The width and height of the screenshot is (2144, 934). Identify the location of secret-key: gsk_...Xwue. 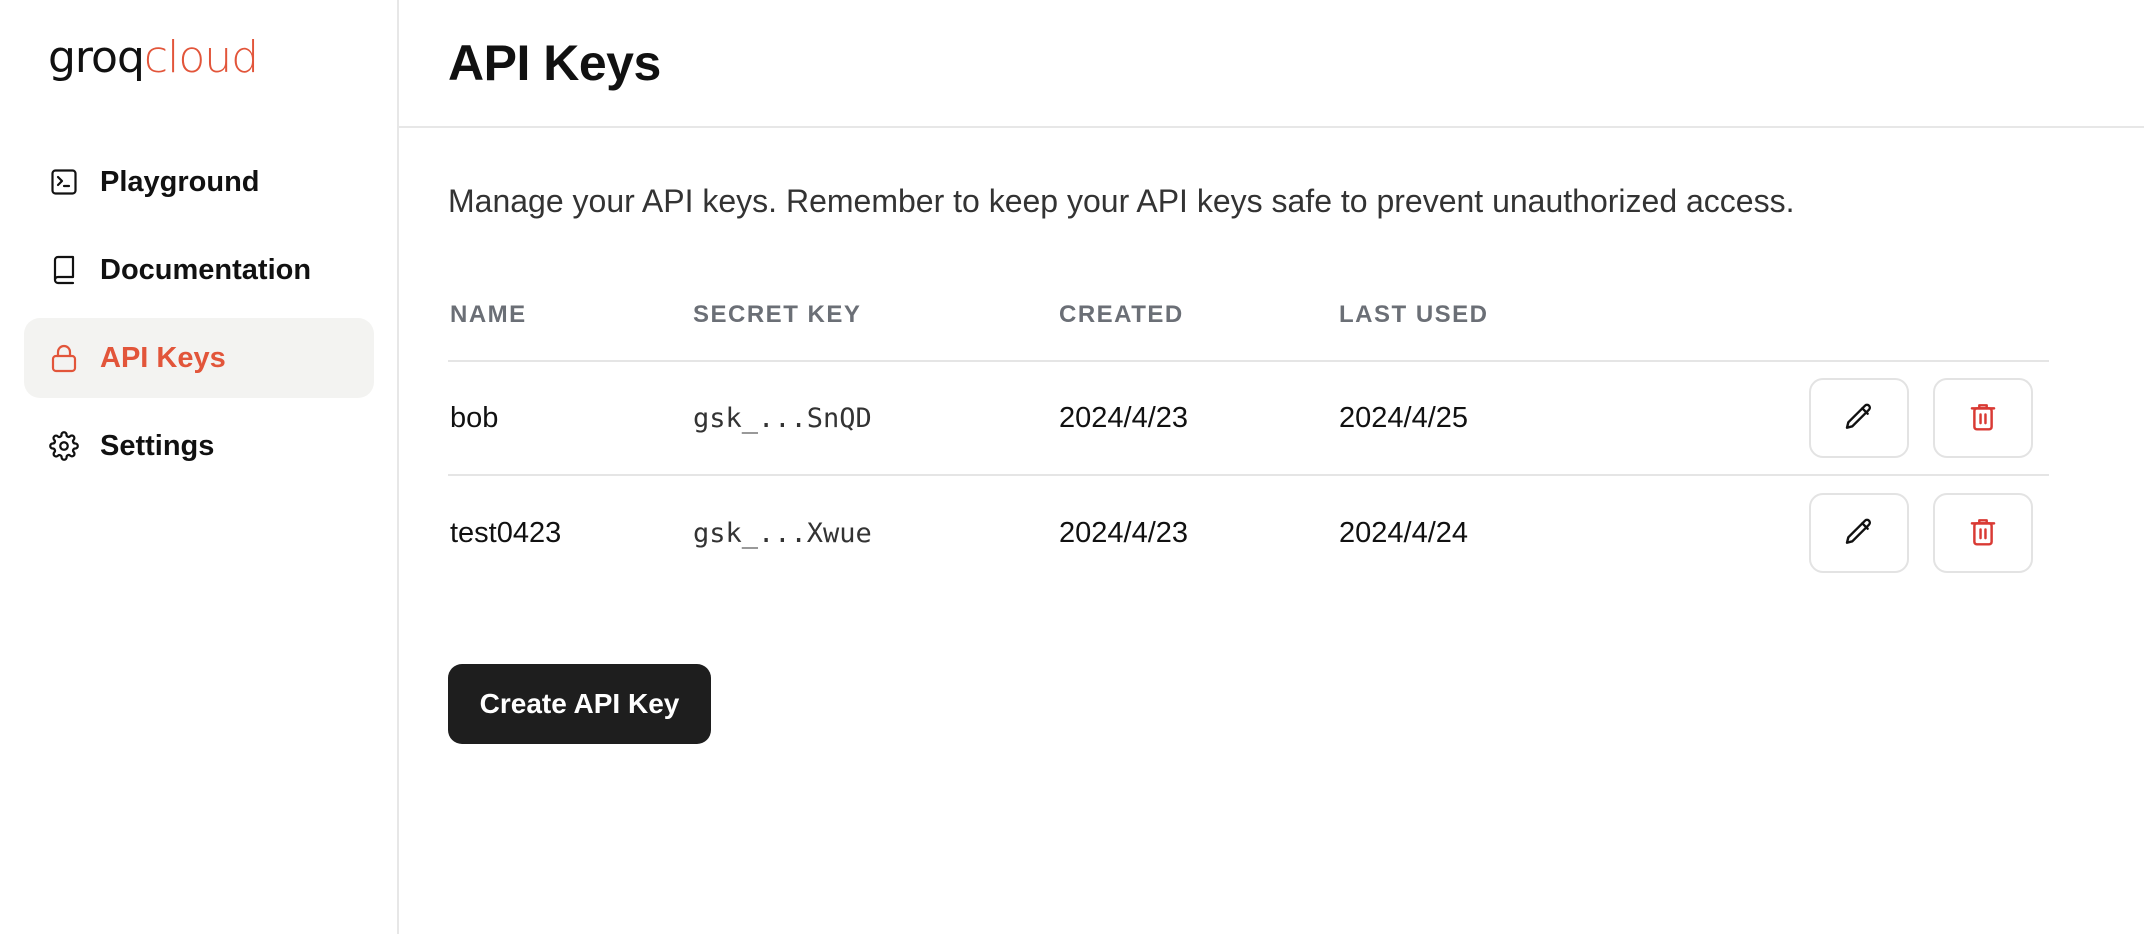
(782, 533).